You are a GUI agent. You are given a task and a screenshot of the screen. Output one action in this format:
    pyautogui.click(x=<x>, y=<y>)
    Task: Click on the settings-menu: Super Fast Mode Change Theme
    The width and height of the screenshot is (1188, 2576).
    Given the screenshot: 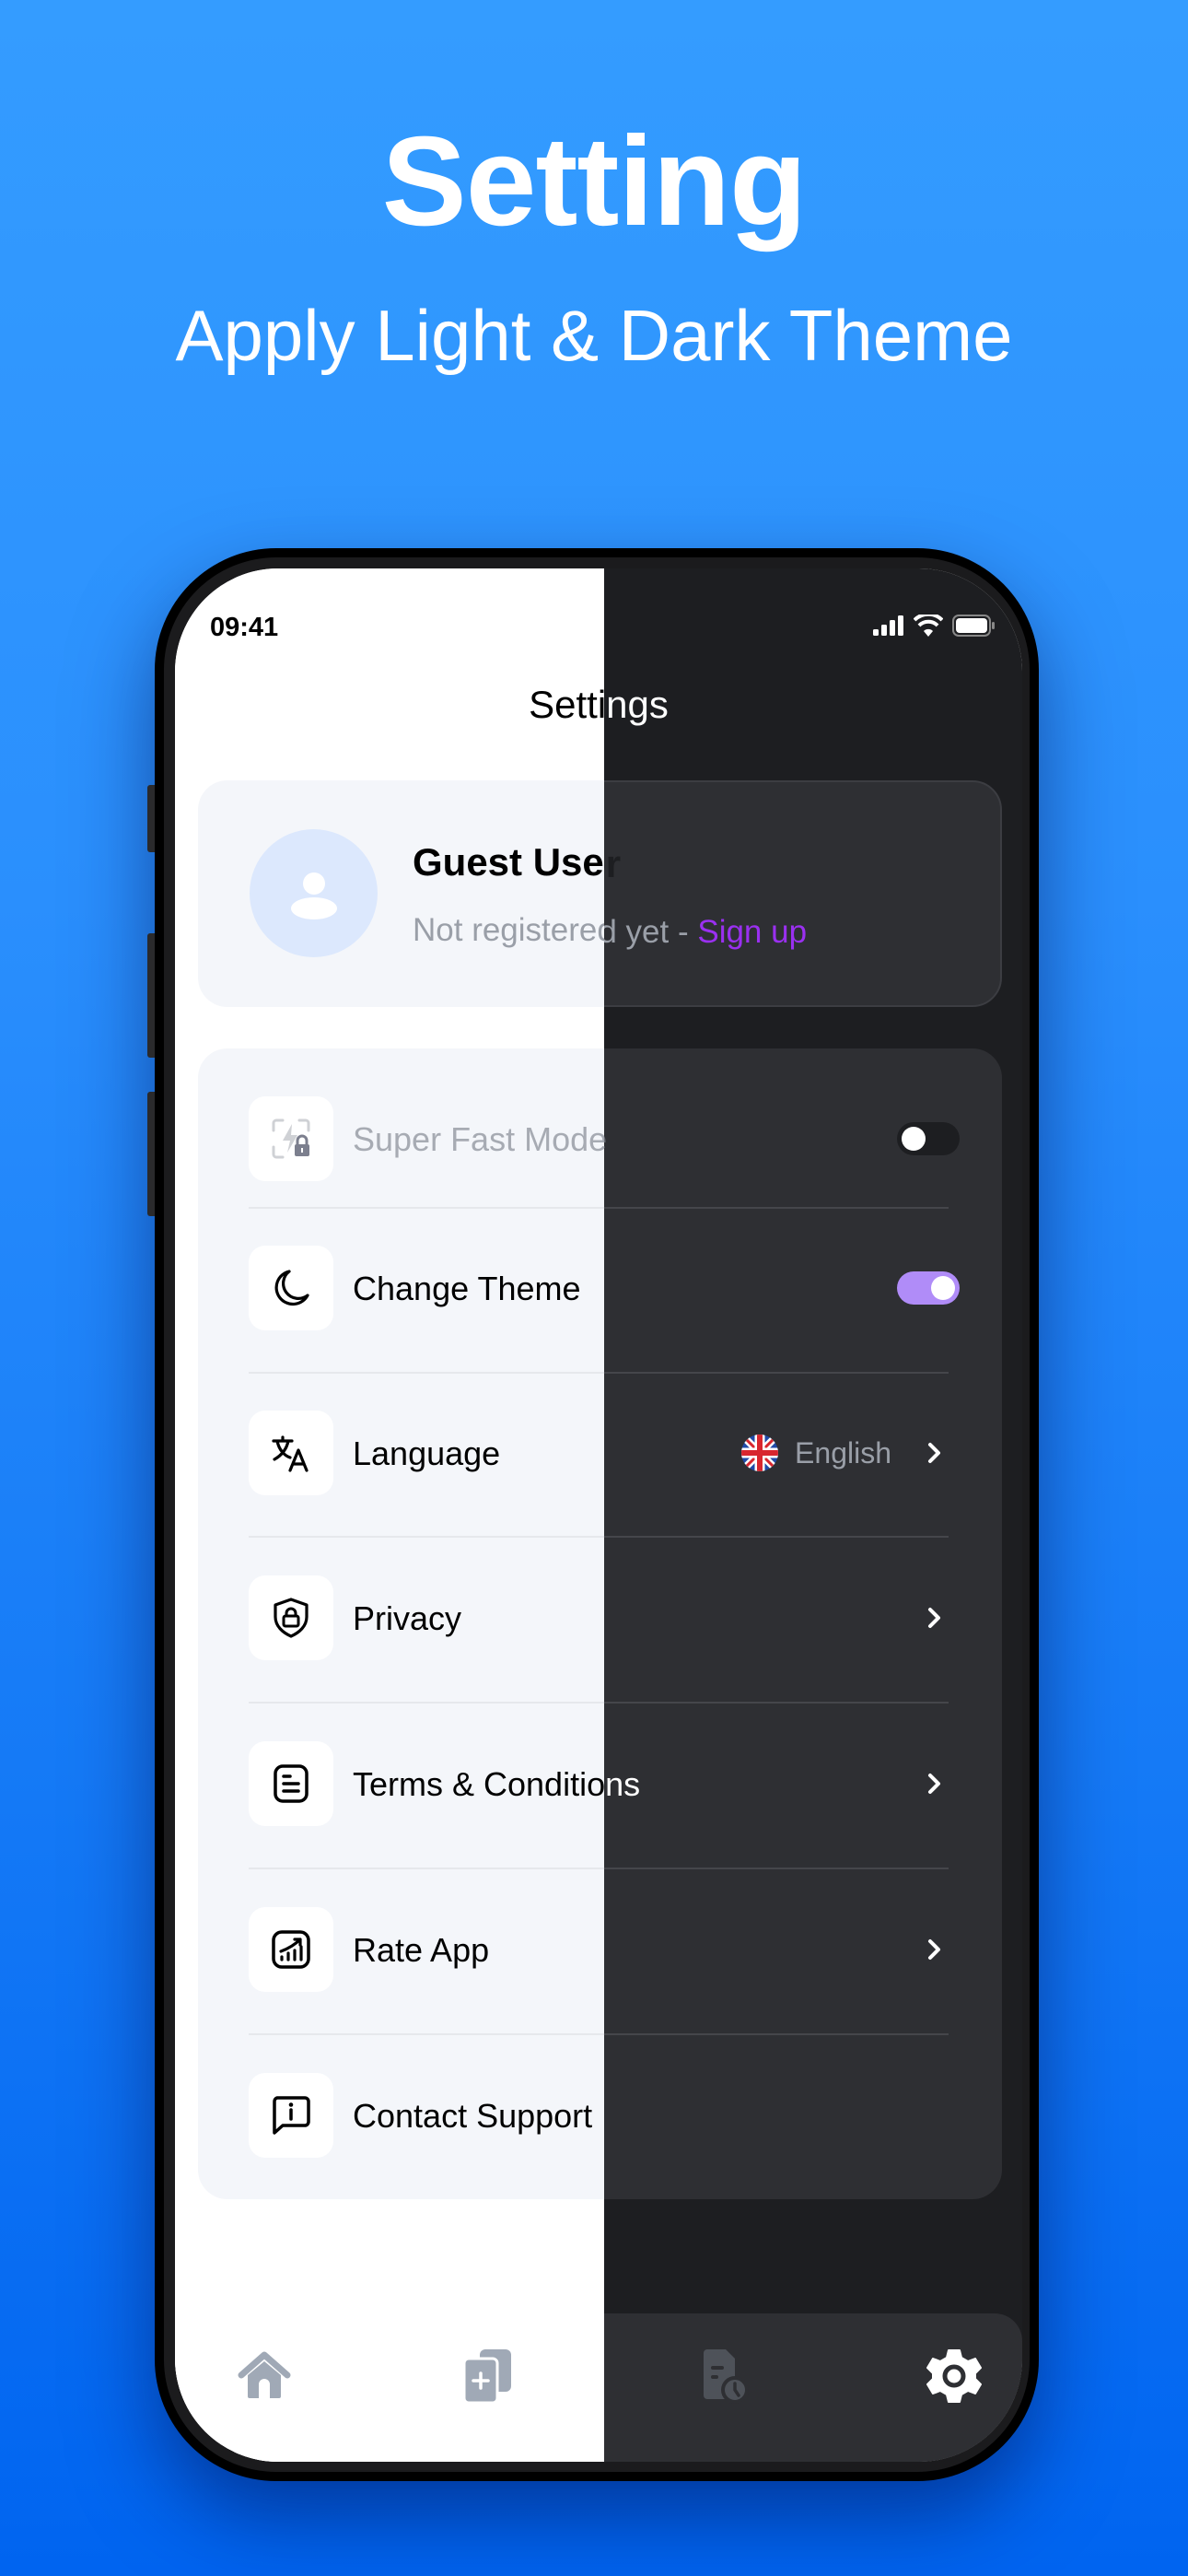 What is the action you would take?
    pyautogui.click(x=803, y=1623)
    